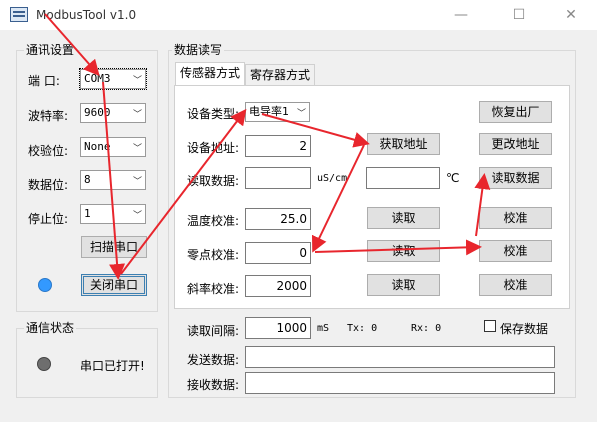  What do you see at coordinates (338, 198) in the screenshot?
I see `arrow-get-addr-to-zero` at bounding box center [338, 198].